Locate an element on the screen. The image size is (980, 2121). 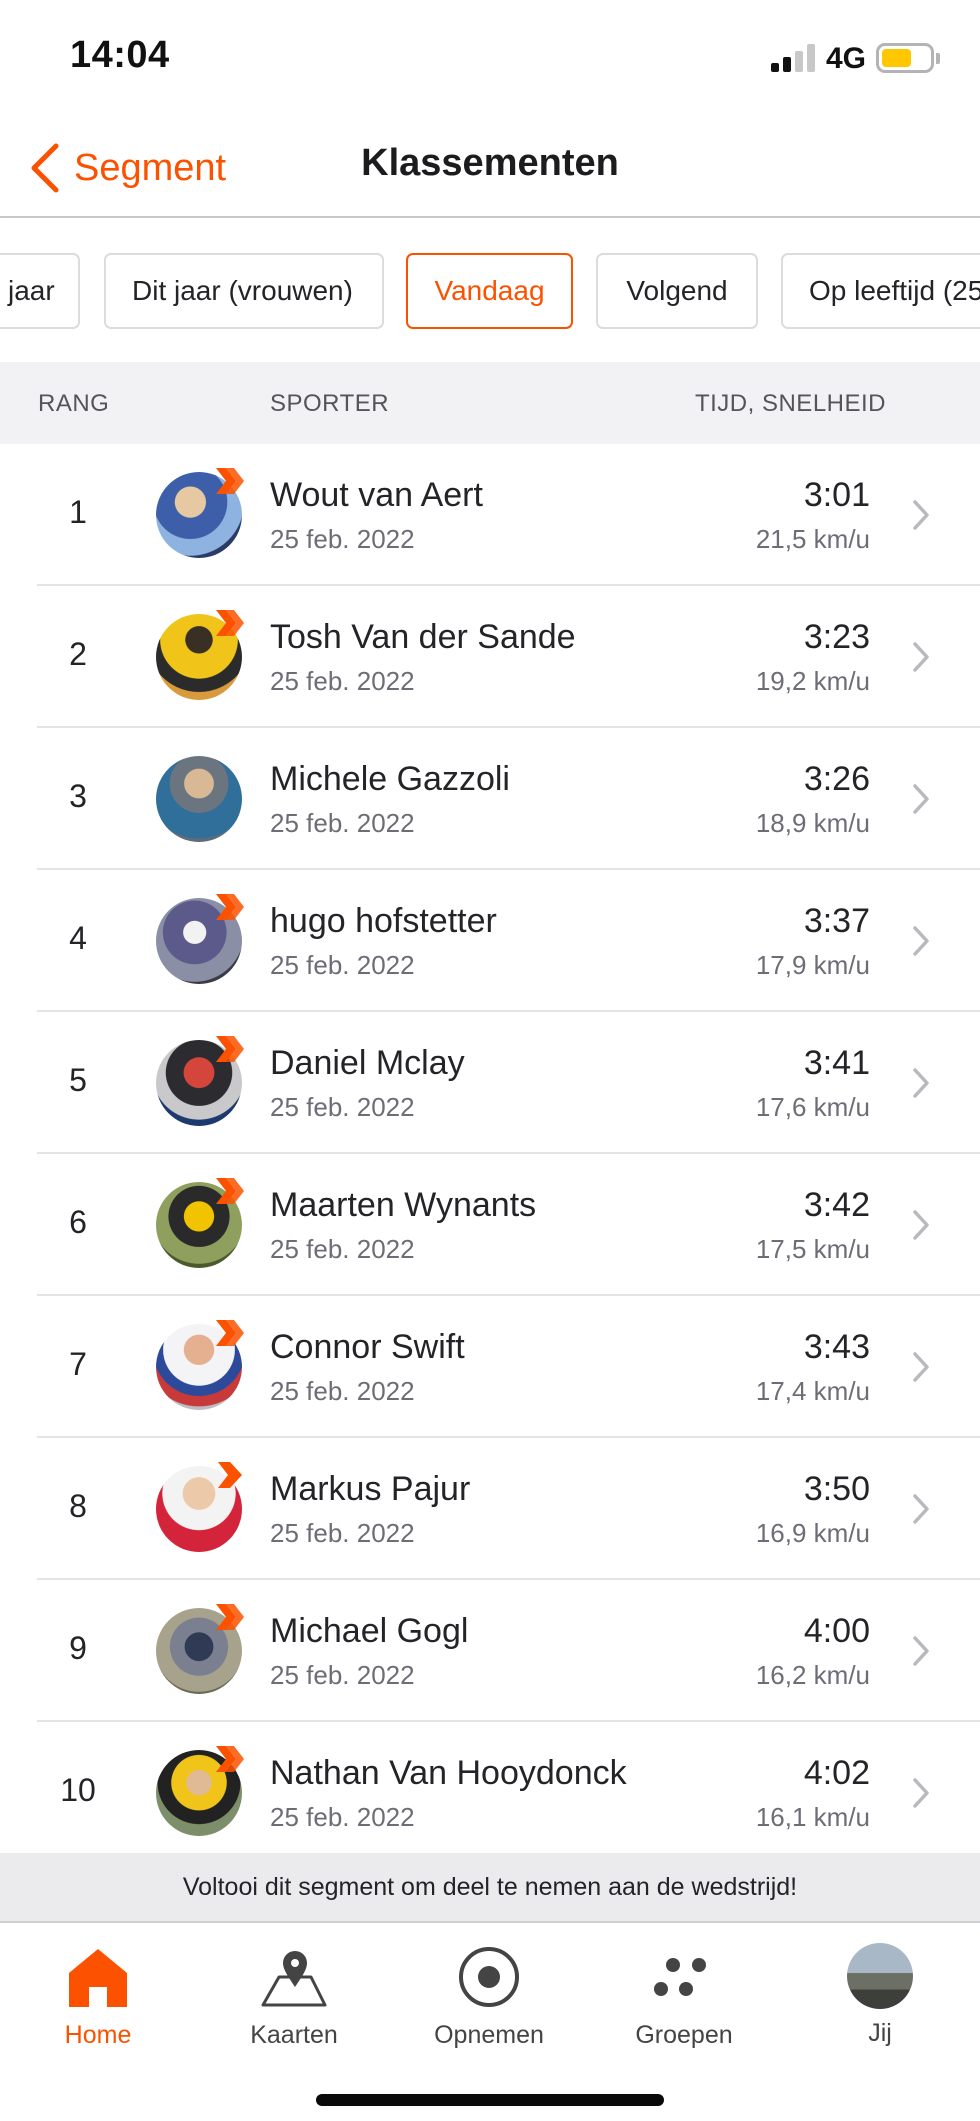
rank-number: 2 is located at coordinates (78, 654).